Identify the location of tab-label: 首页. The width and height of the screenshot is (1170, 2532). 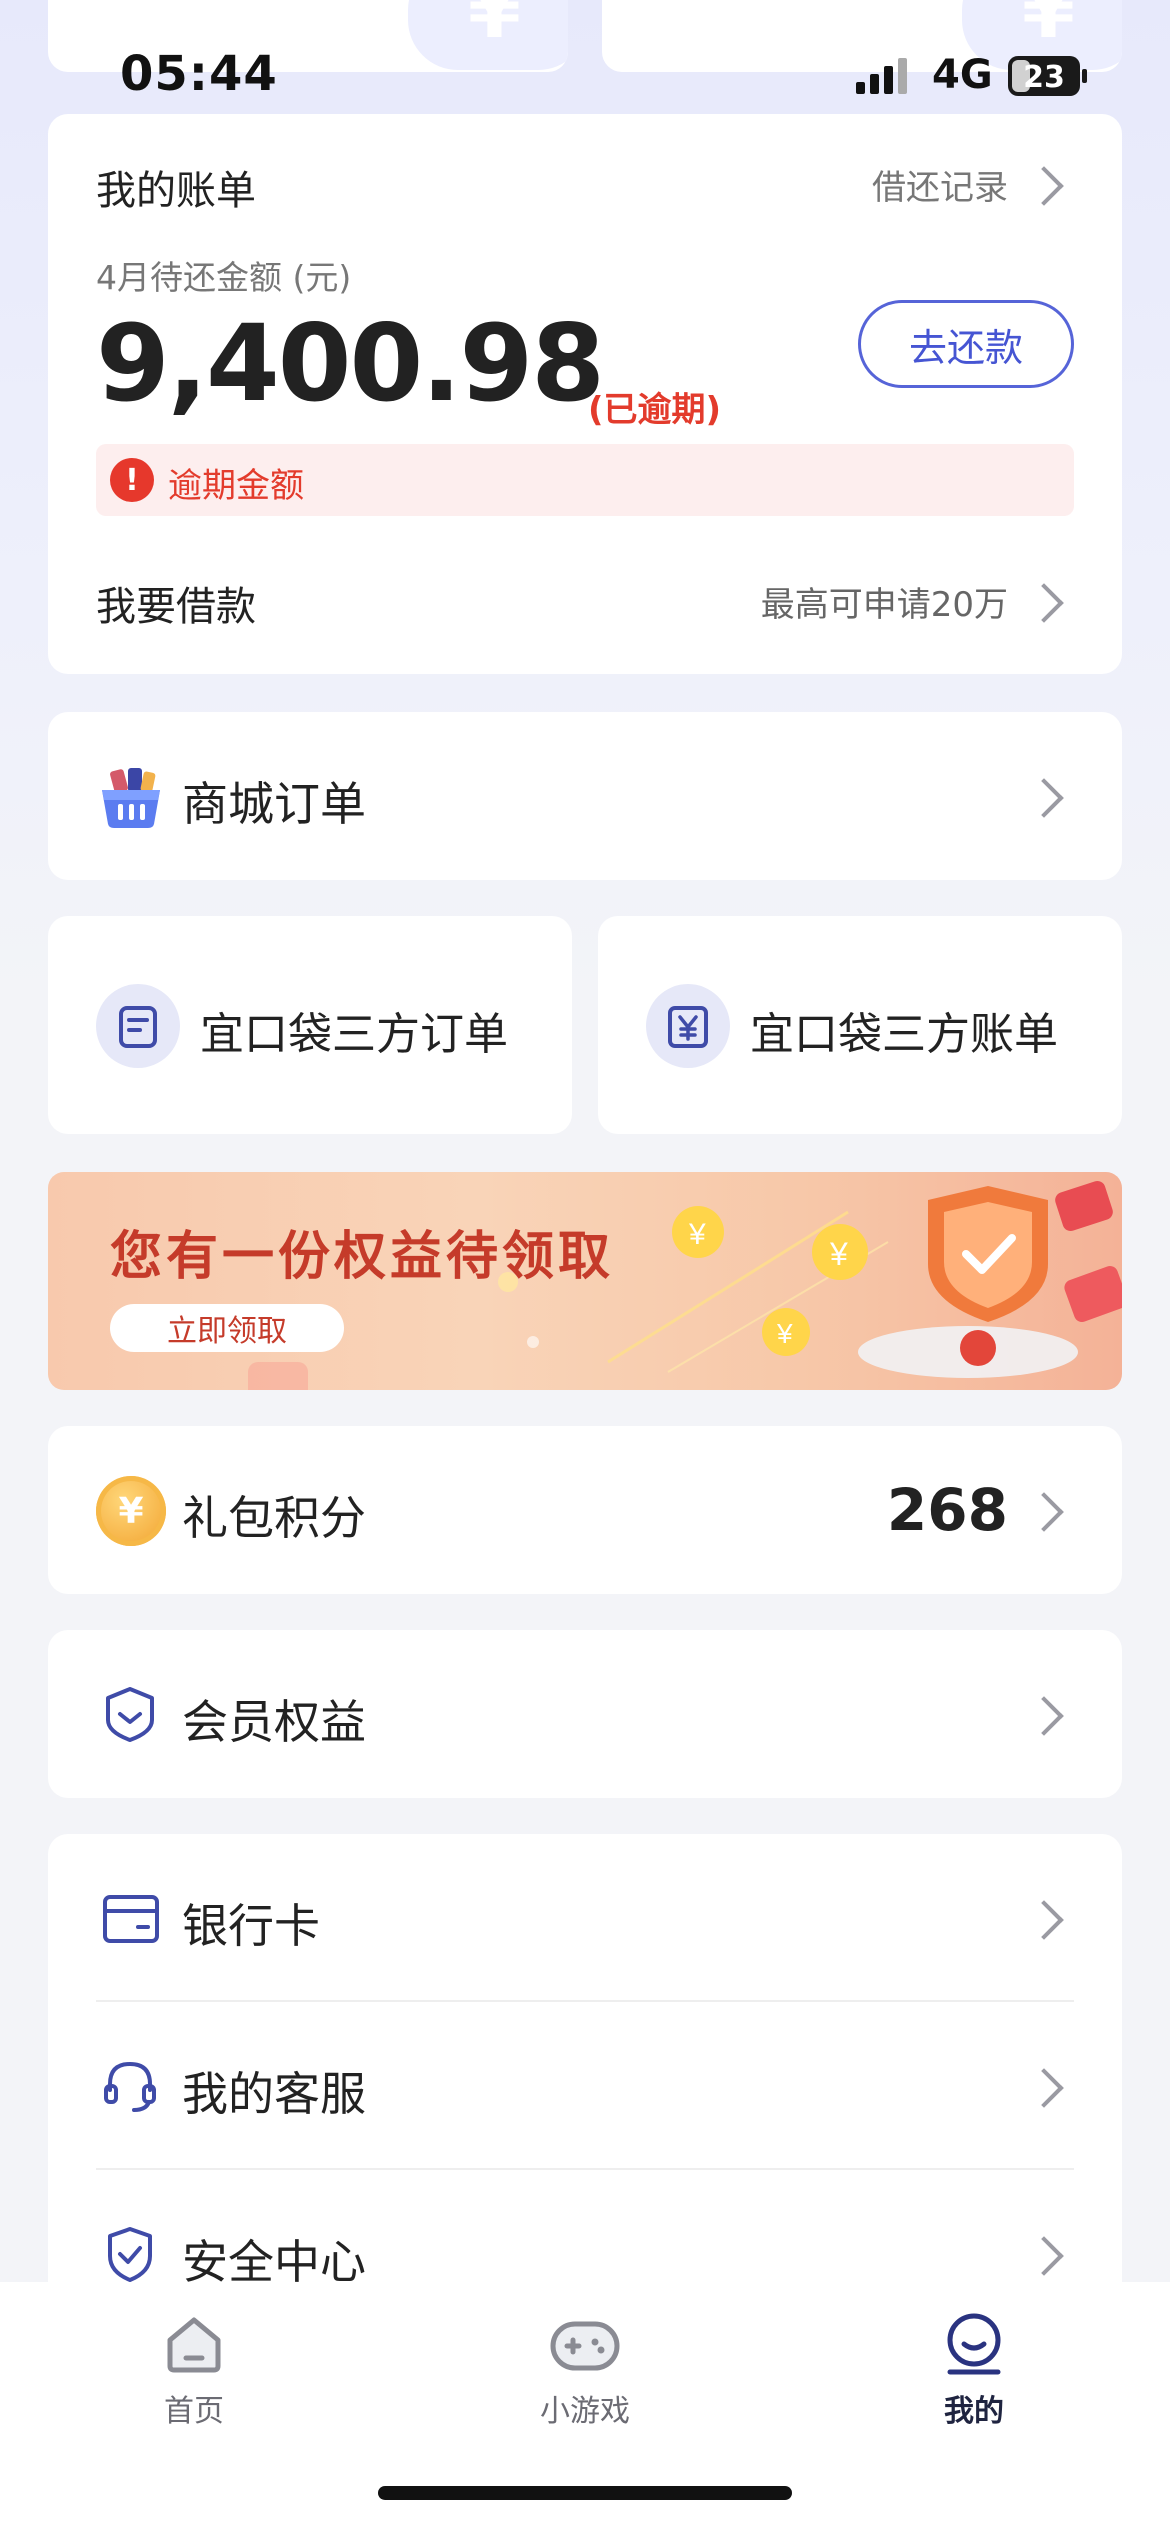
(194, 2411).